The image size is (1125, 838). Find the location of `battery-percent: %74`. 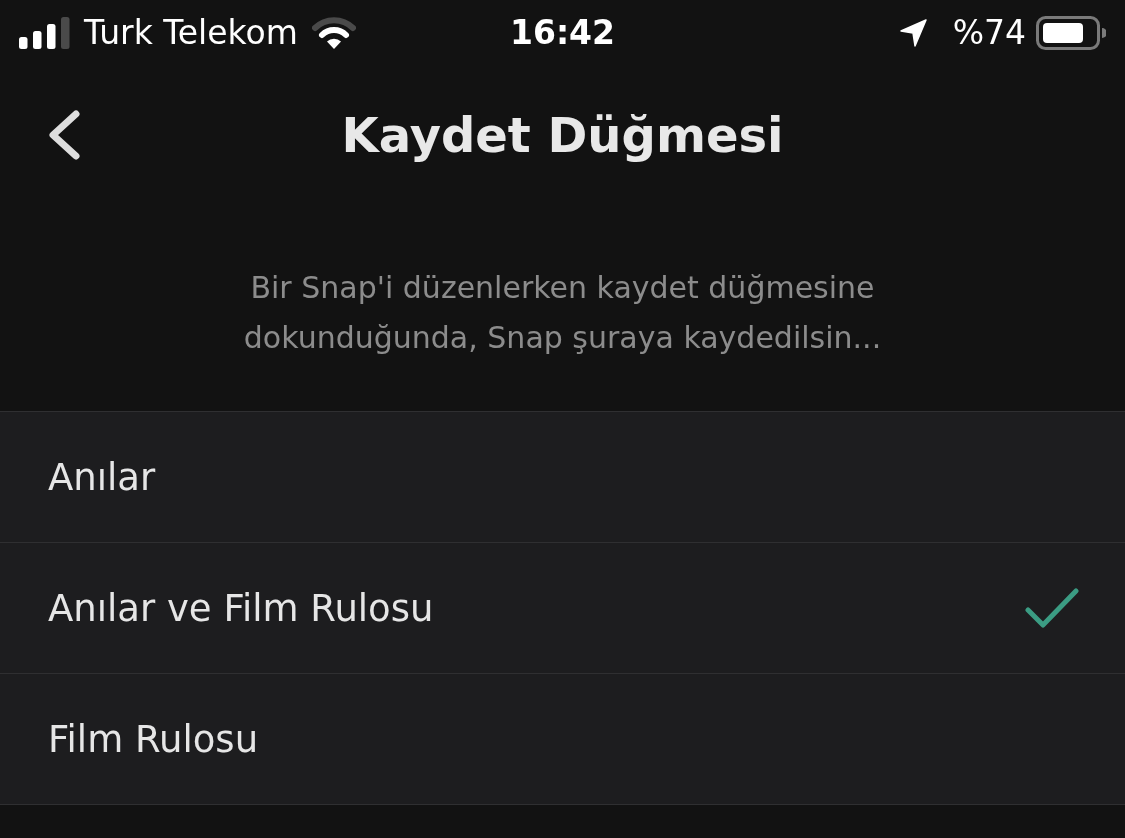

battery-percent: %74 is located at coordinates (989, 32).